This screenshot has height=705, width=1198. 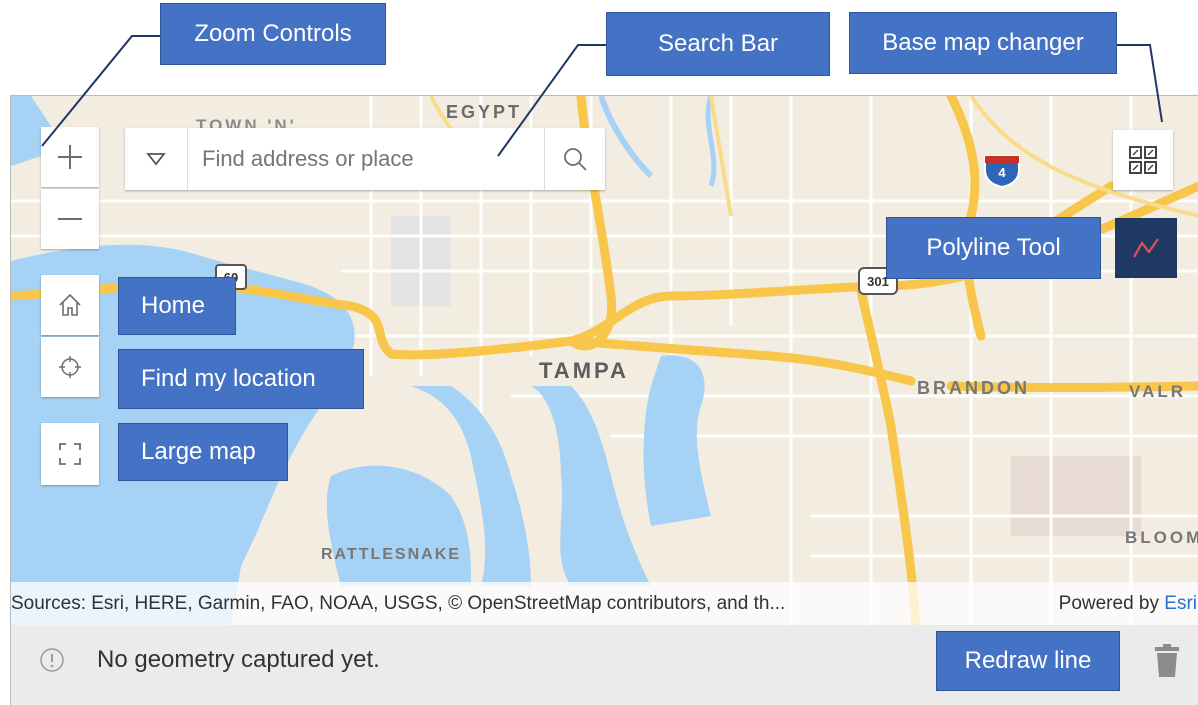 I want to click on callout-home: Home, so click(x=177, y=306).